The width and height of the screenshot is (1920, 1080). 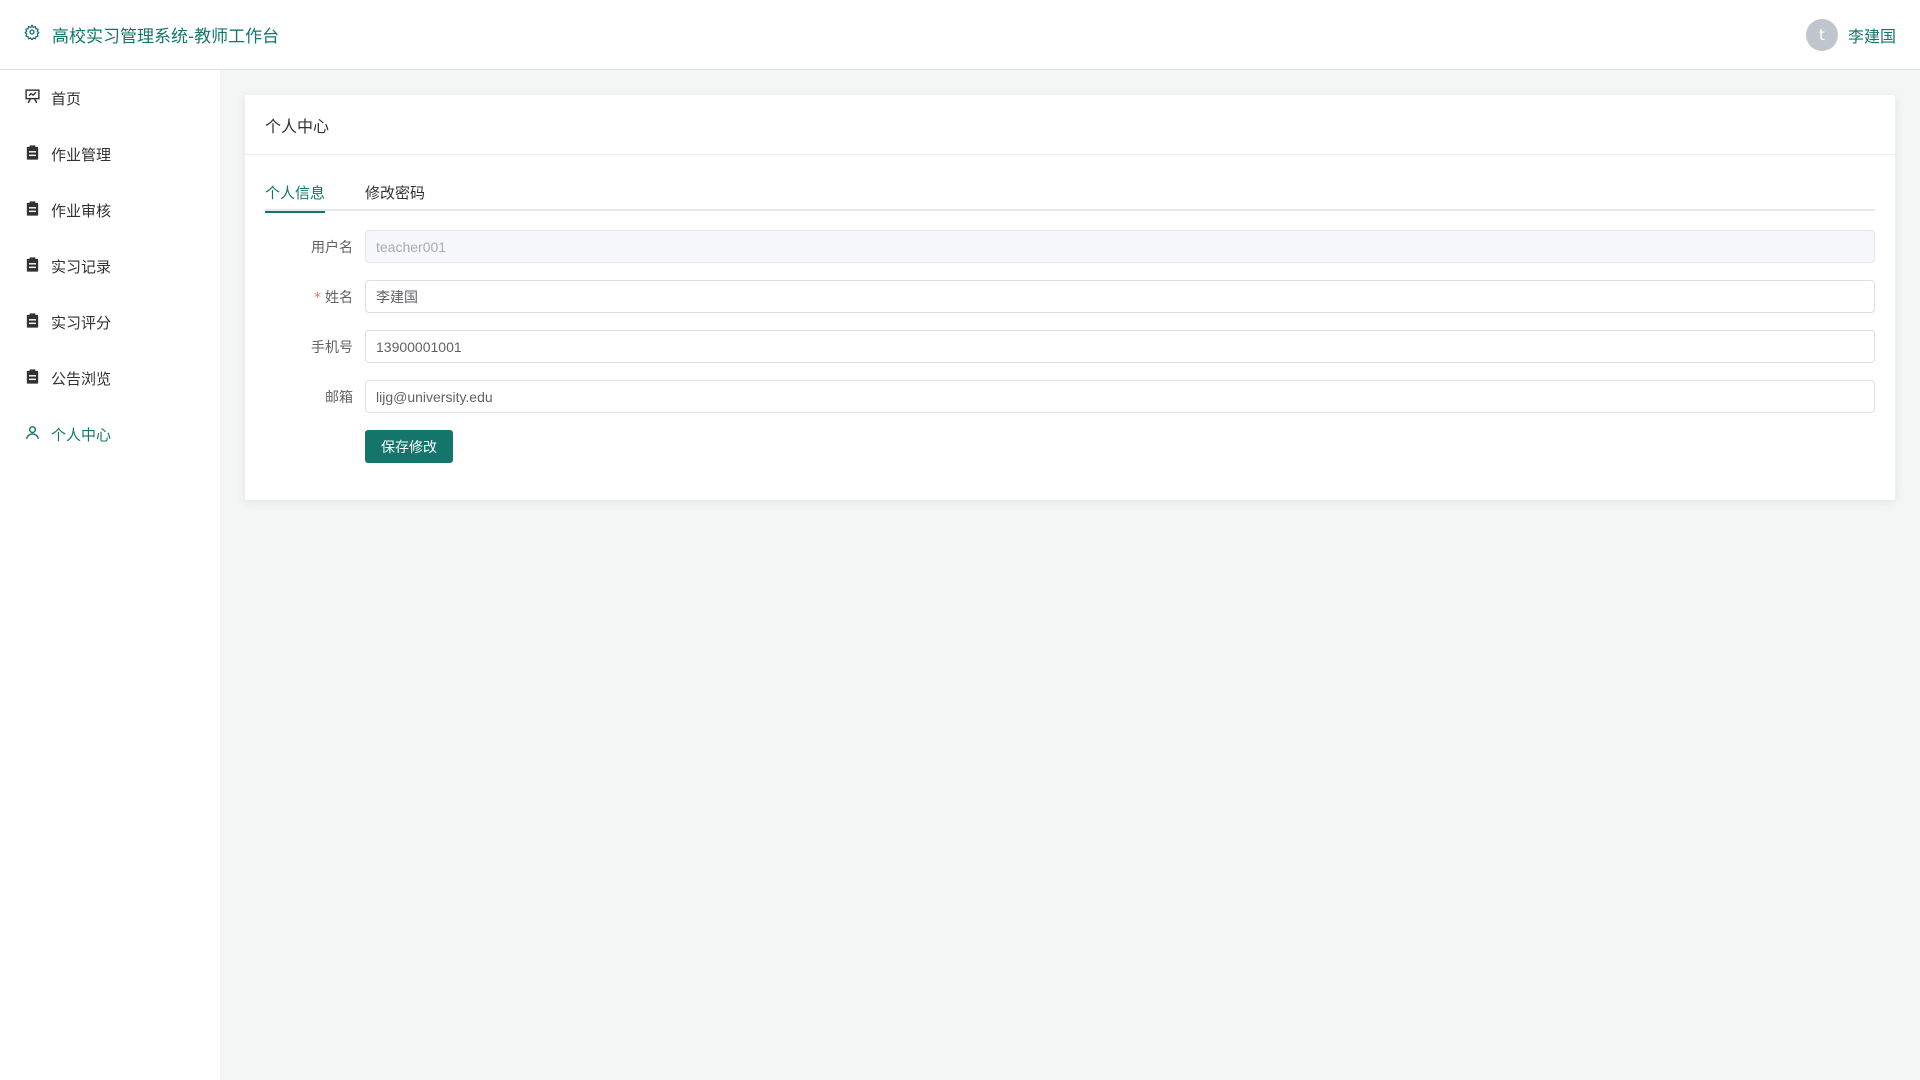 I want to click on card-title: 个人中心, so click(x=1070, y=125).